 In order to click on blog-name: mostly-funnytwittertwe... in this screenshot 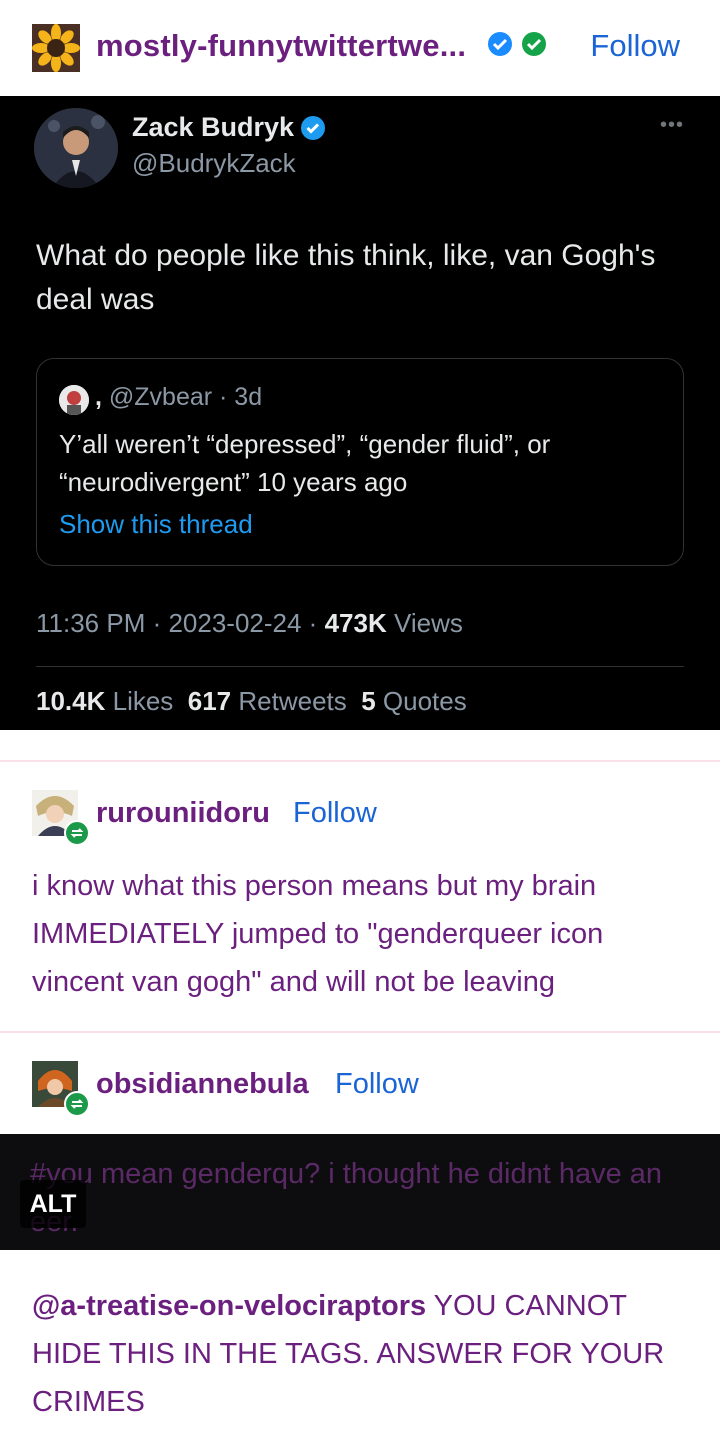, I will do `click(281, 46)`.